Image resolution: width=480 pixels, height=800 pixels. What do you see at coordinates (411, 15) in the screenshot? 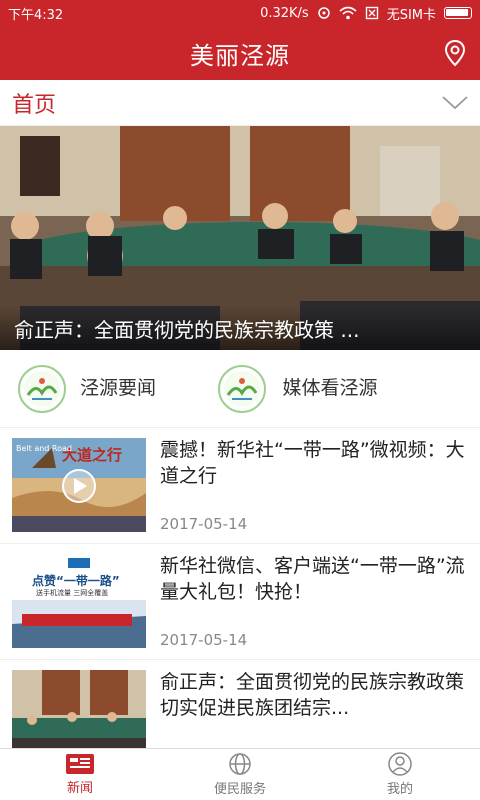
I see `sim-status: 无SIM卡` at bounding box center [411, 15].